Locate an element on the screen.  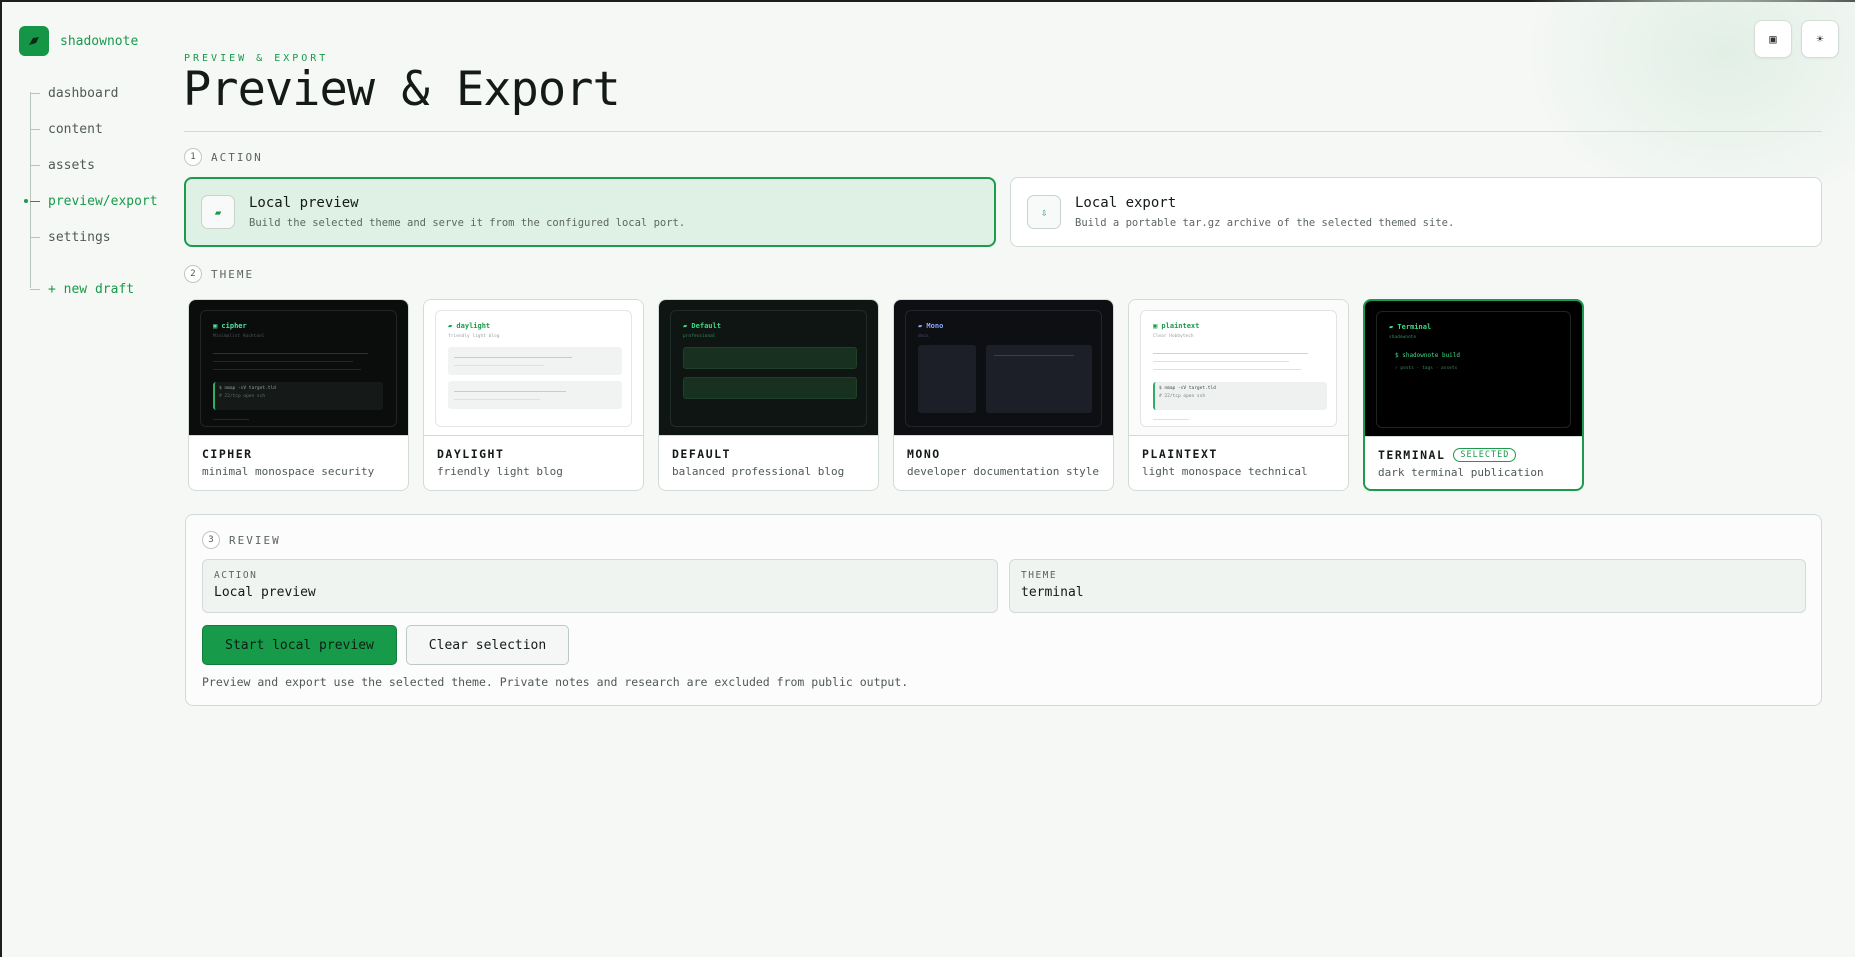
sidebar-item-dashboard: dashboard is located at coordinates (74, 93).